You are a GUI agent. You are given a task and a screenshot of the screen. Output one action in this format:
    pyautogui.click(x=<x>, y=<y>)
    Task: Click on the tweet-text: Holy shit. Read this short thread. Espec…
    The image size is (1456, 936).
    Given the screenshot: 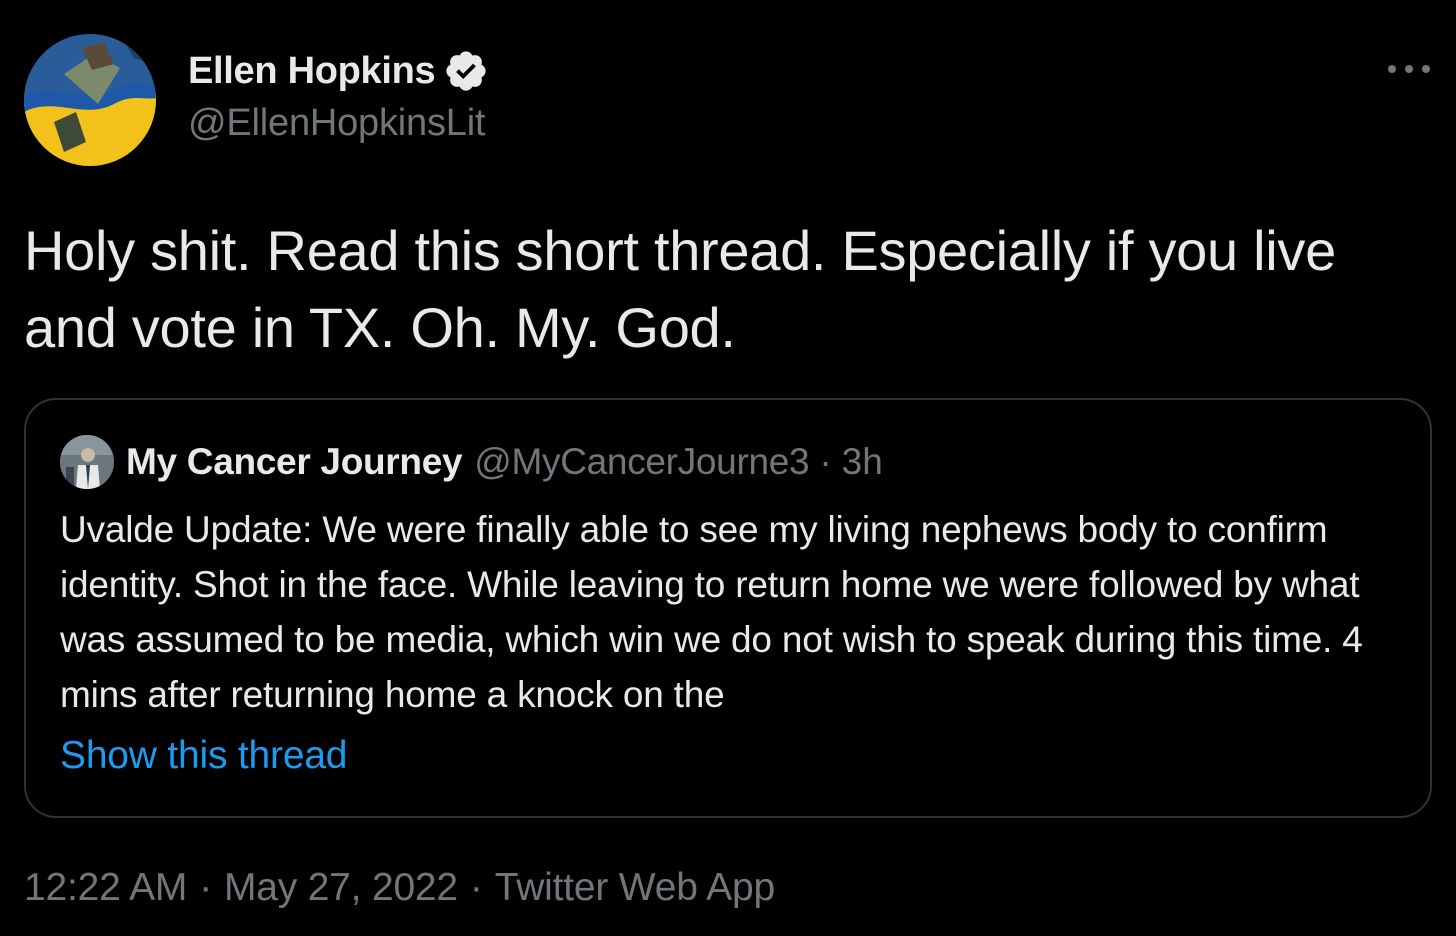 What is the action you would take?
    pyautogui.click(x=680, y=289)
    